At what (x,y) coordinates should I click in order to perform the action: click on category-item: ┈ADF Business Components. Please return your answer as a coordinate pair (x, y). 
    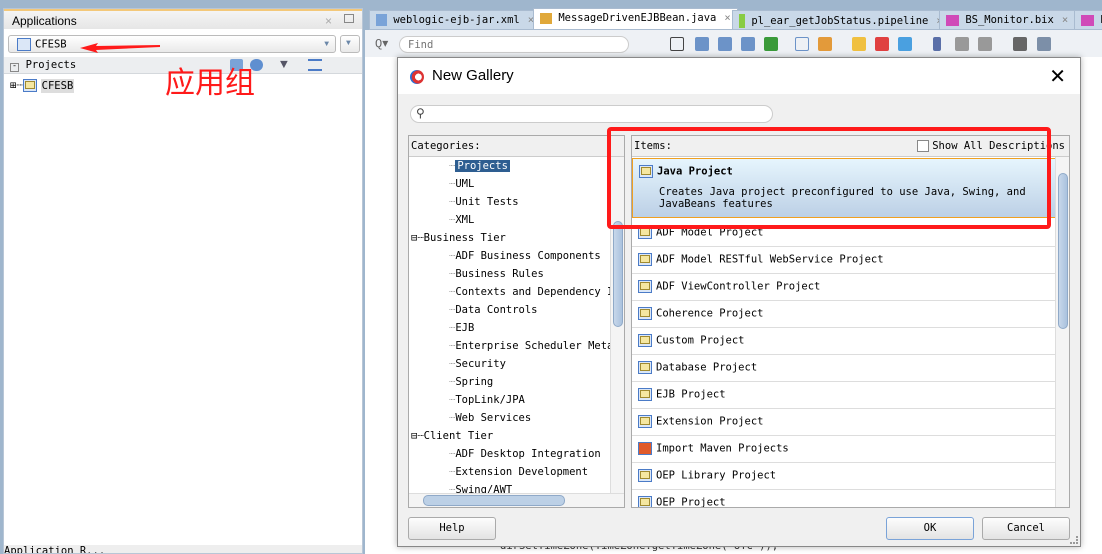
    Looking at the image, I should click on (525, 256).